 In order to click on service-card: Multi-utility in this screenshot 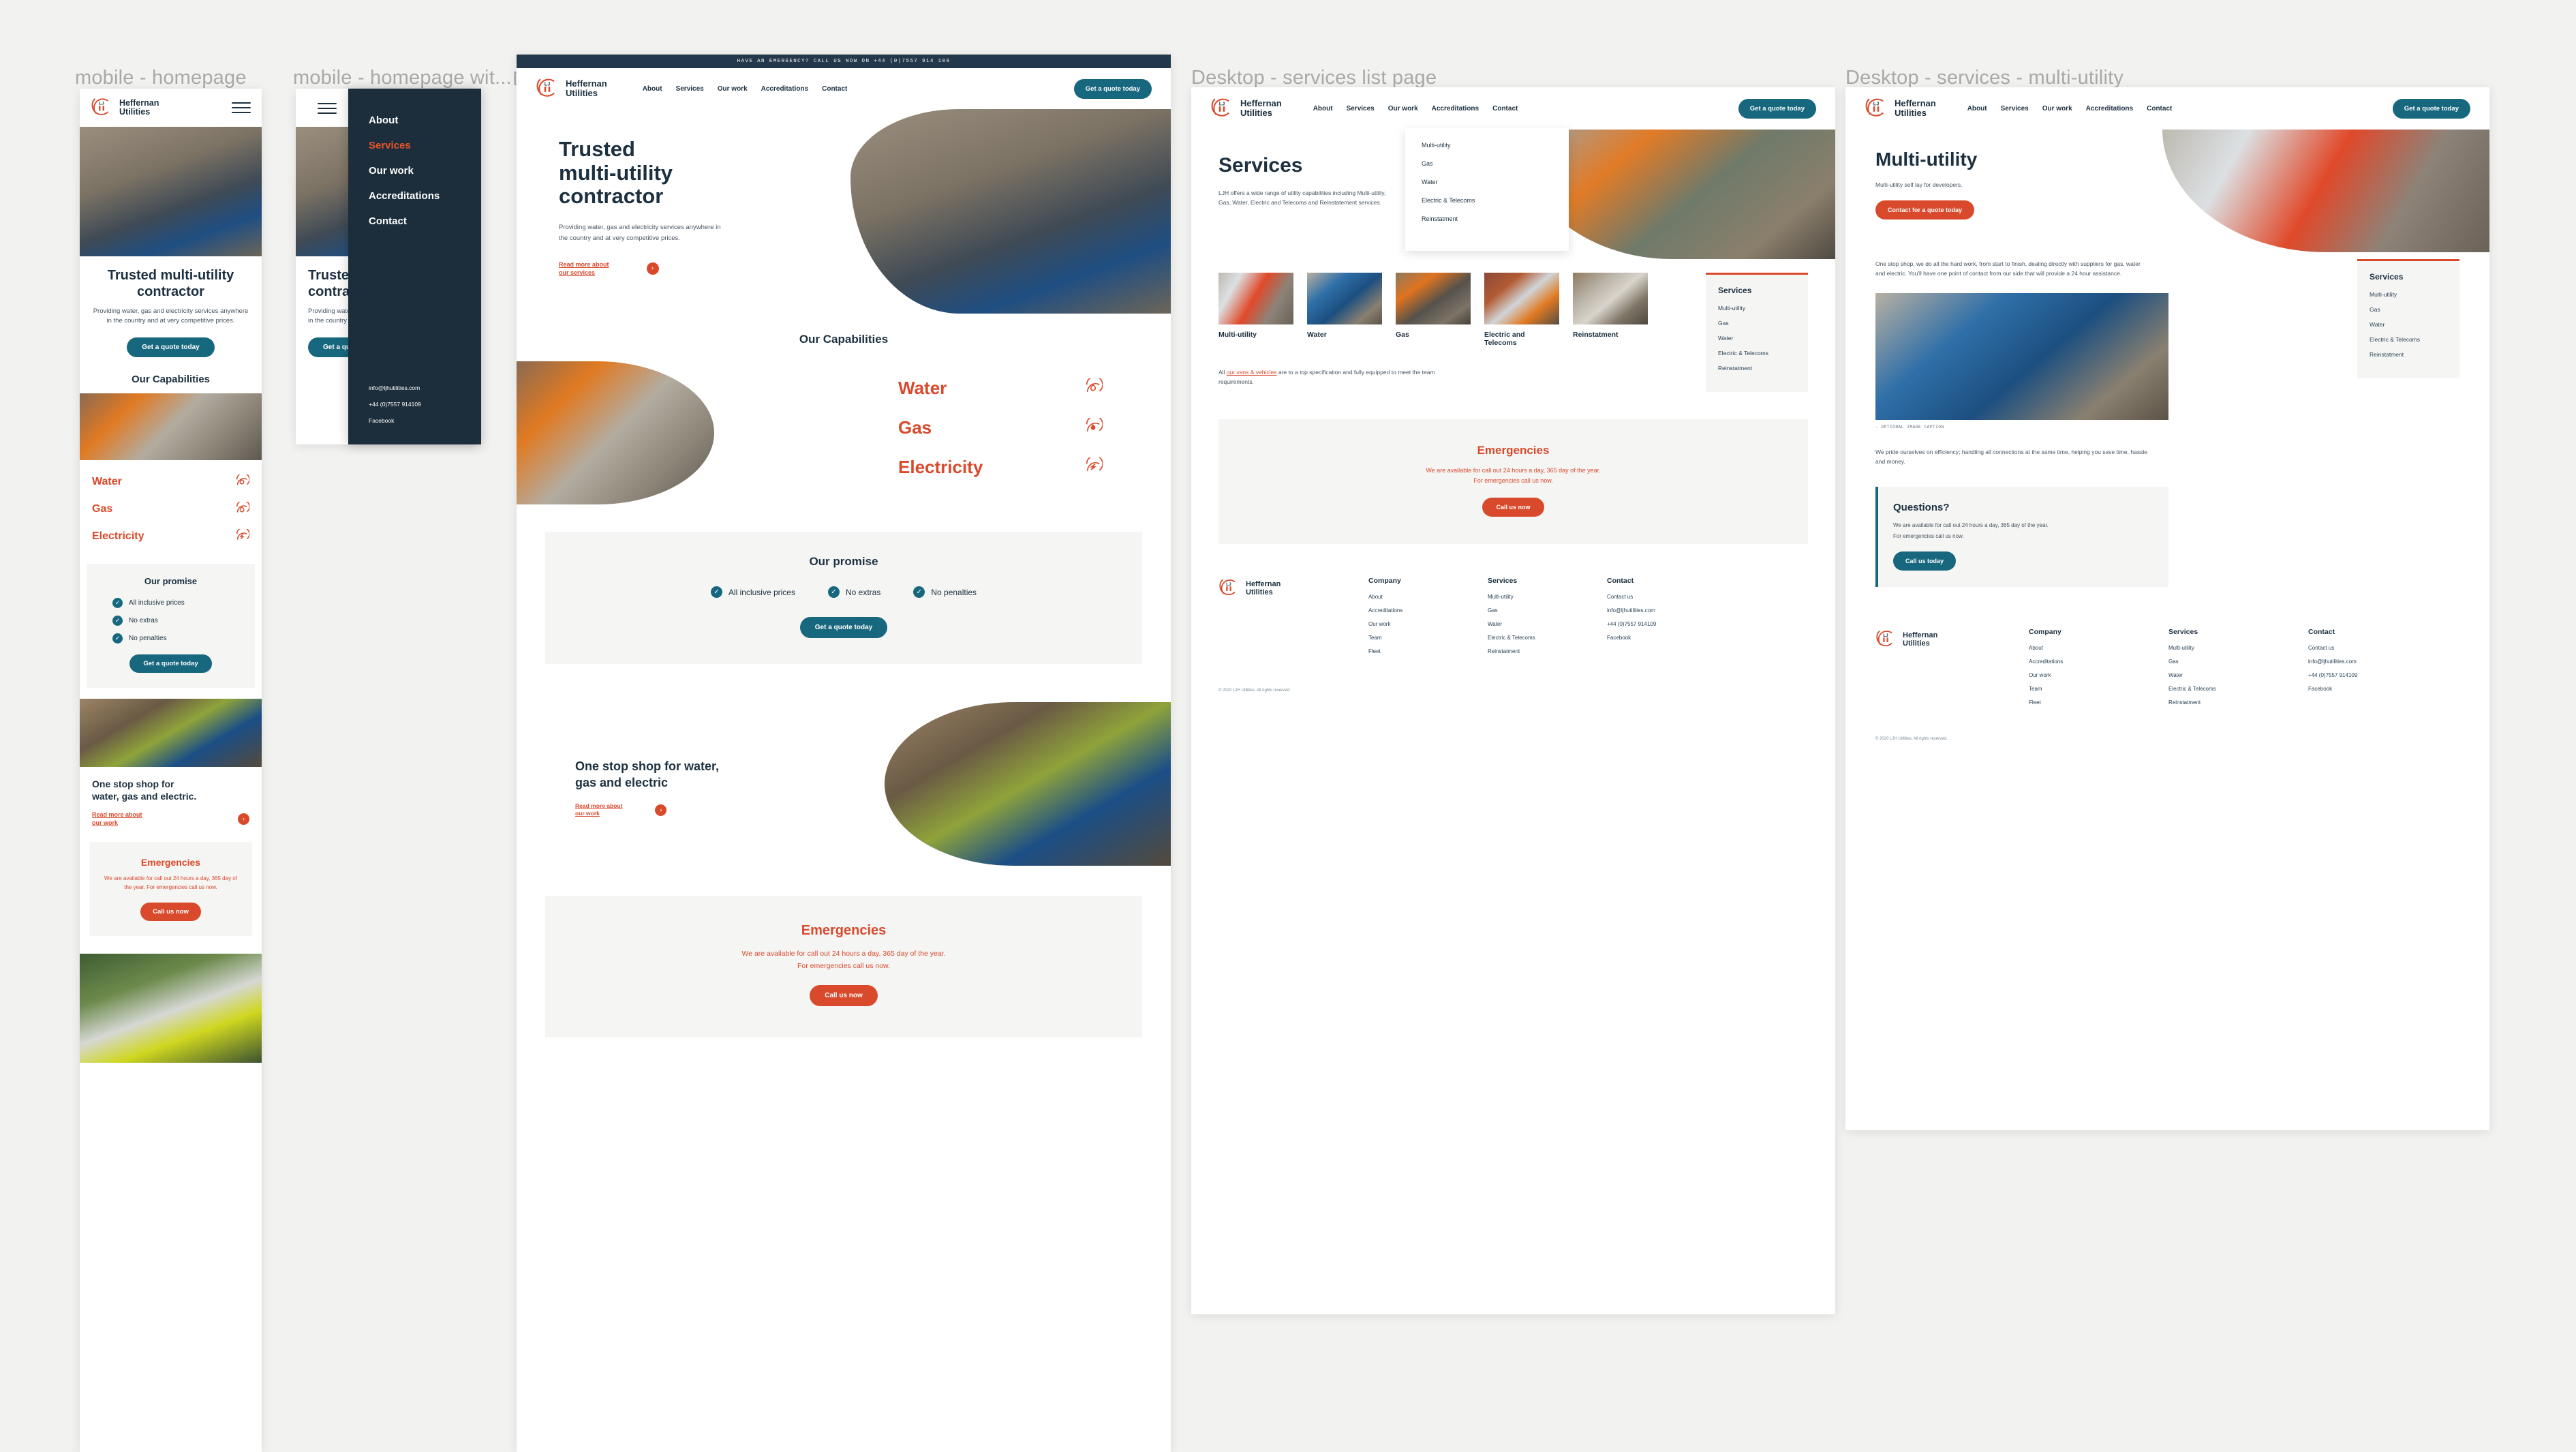, I will do `click(1255, 310)`.